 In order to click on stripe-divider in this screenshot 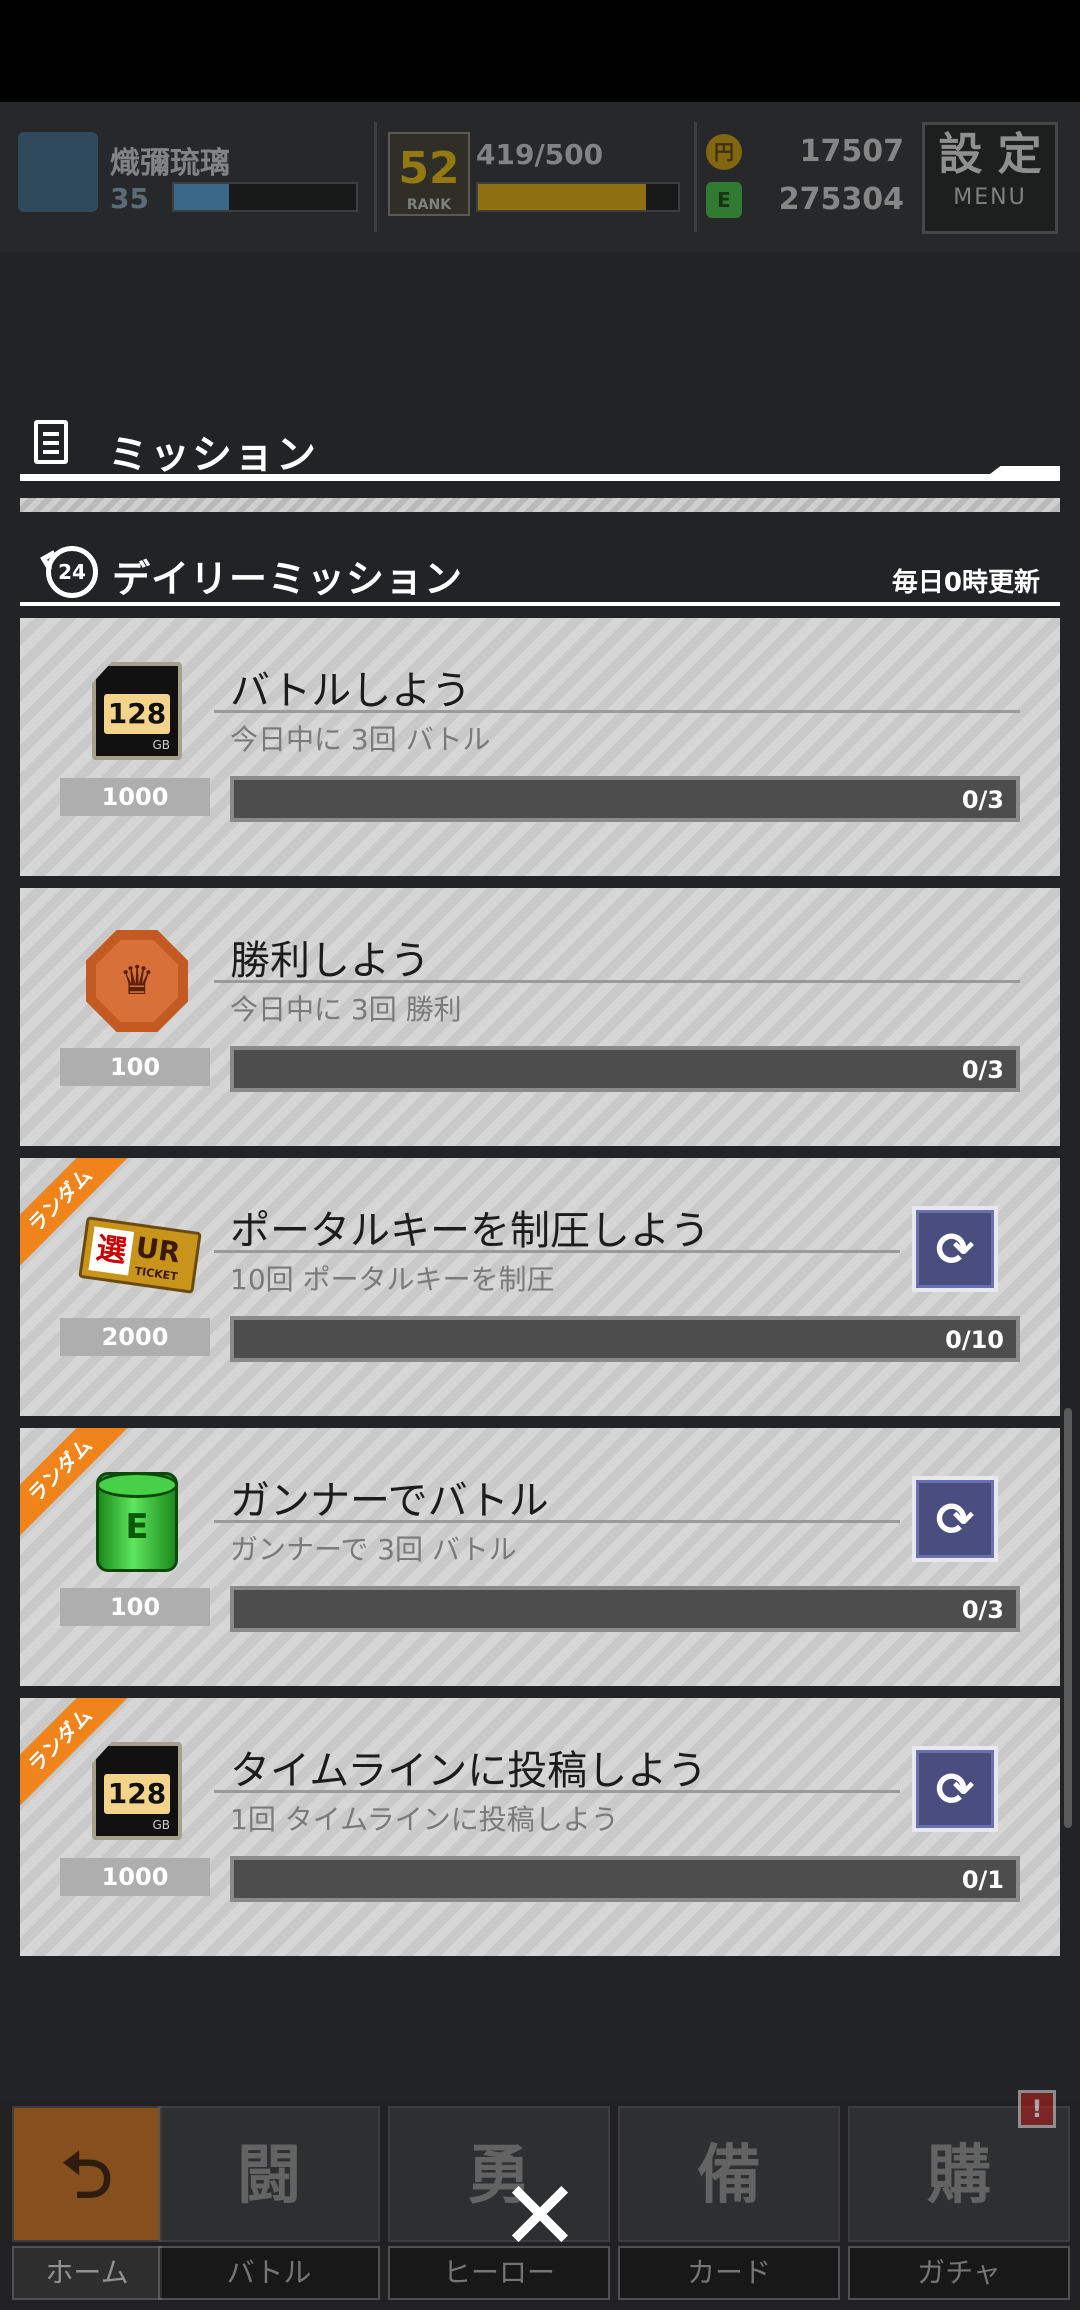, I will do `click(540, 505)`.